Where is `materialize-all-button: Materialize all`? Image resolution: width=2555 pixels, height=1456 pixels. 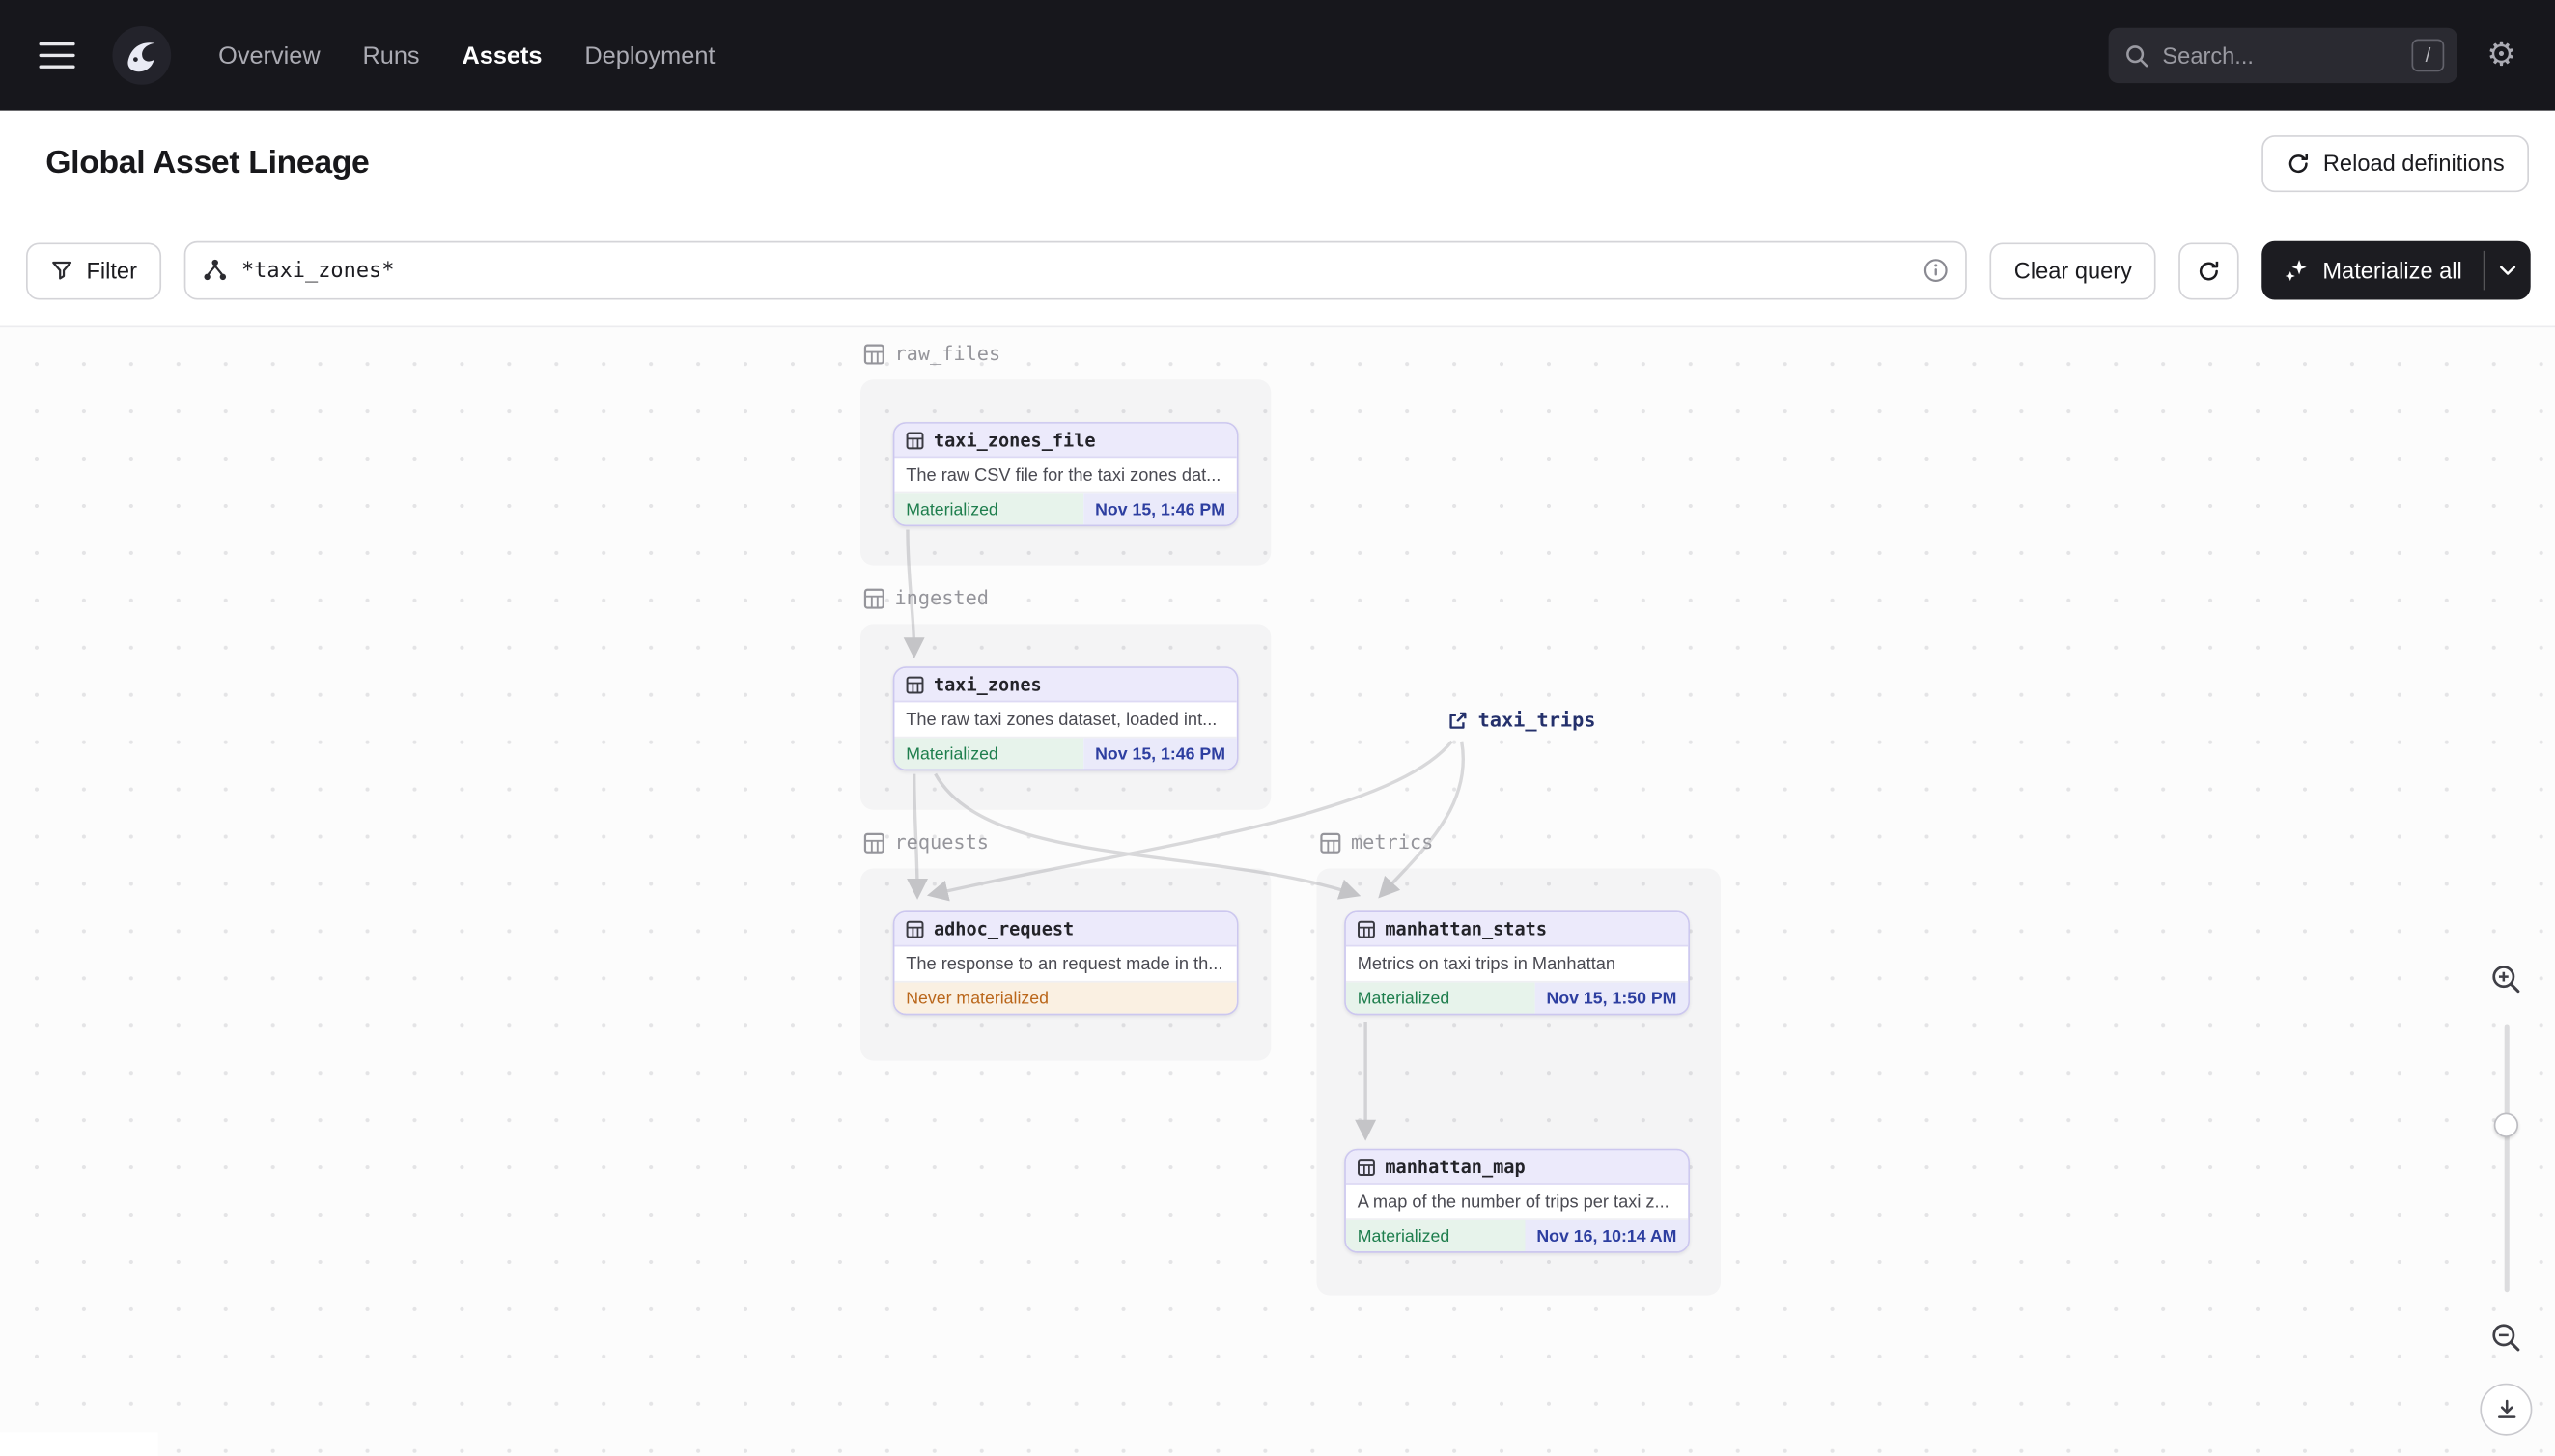 materialize-all-button: Materialize all is located at coordinates (2373, 271).